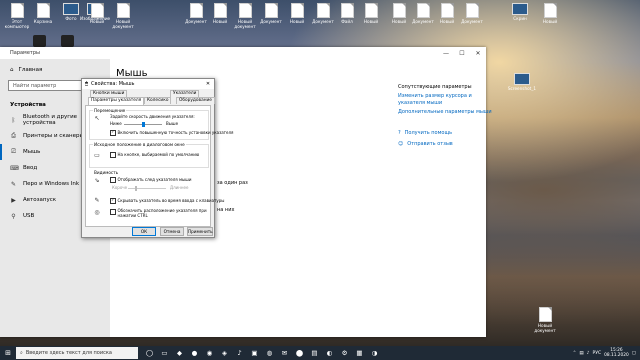 This screenshot has height=360, width=640. I want to click on hide-pointer-icon: ✎, so click(97, 200).